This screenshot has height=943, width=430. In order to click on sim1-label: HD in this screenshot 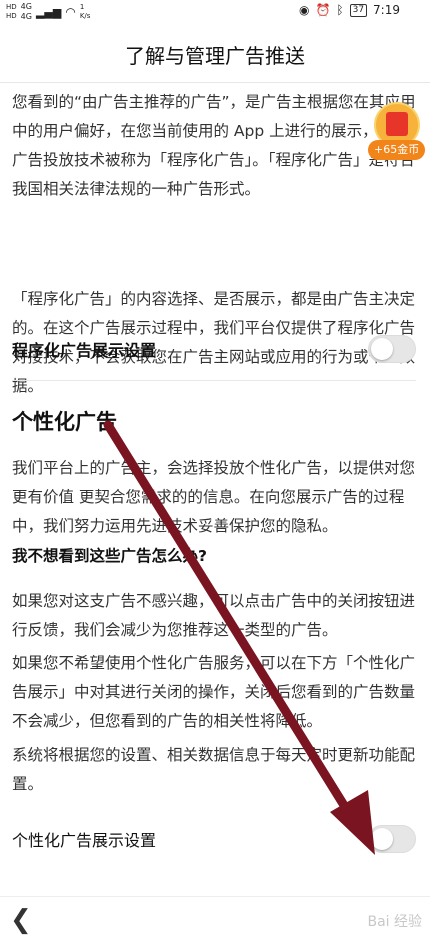, I will do `click(11, 7)`.